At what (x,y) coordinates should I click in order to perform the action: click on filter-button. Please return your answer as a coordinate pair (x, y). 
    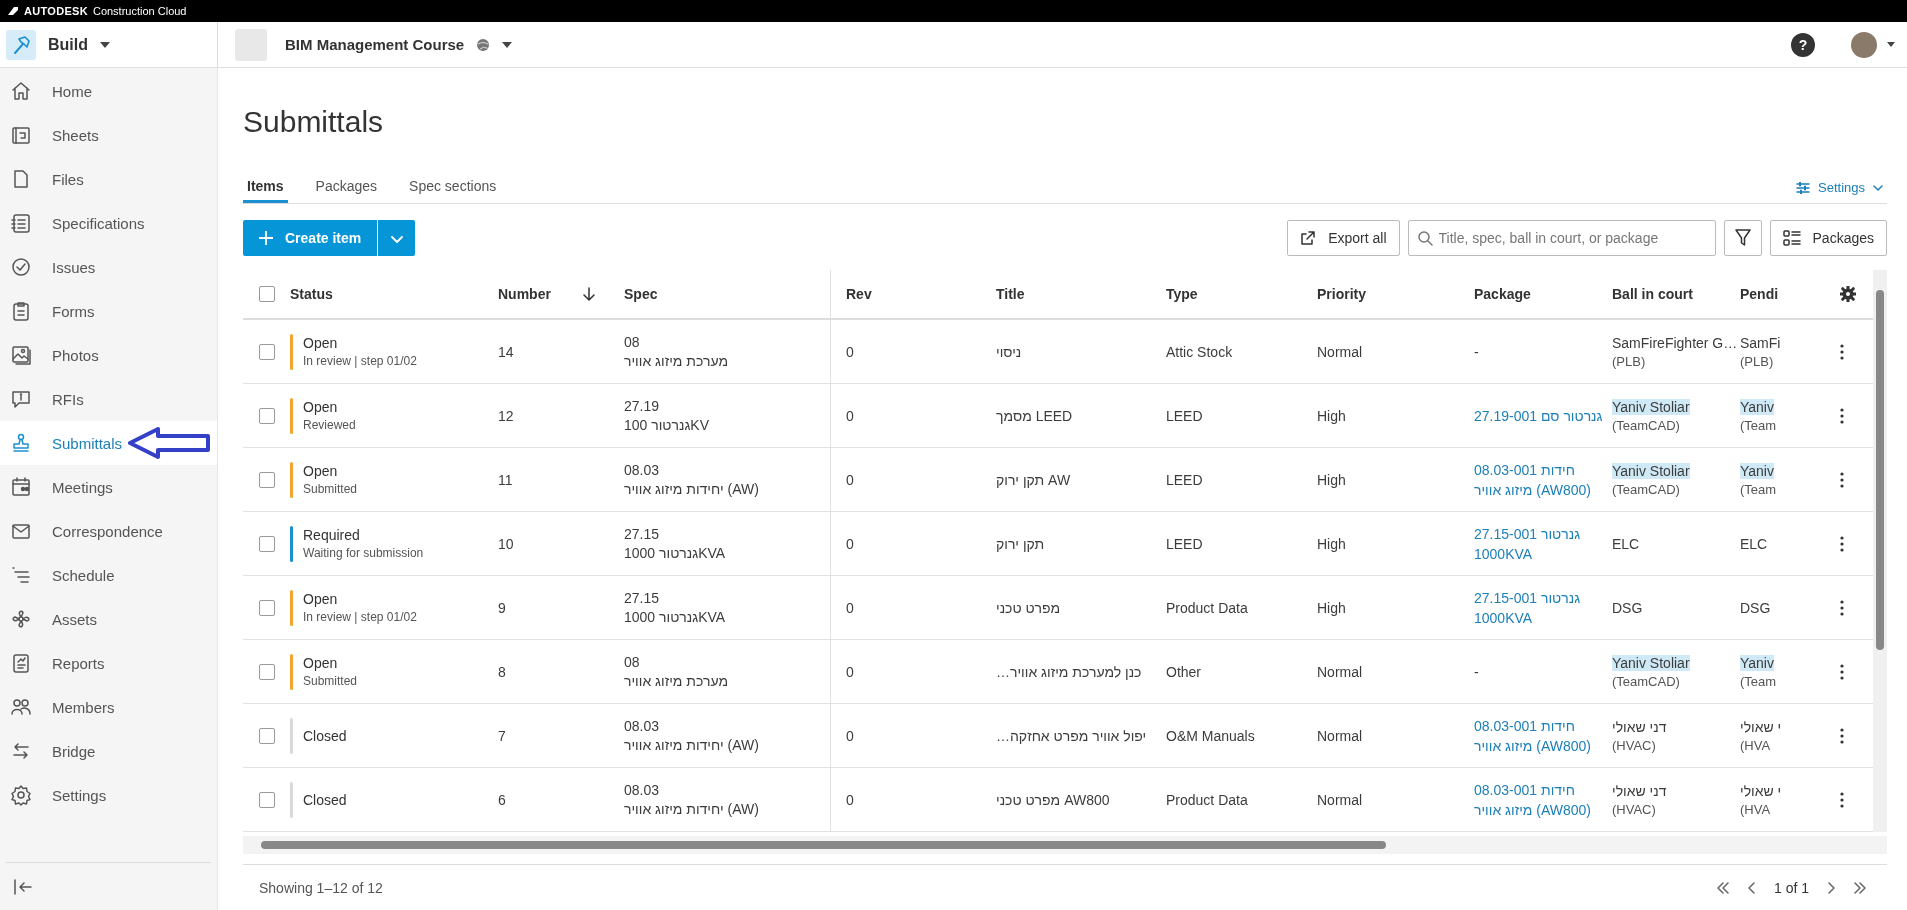
    Looking at the image, I should click on (1742, 238).